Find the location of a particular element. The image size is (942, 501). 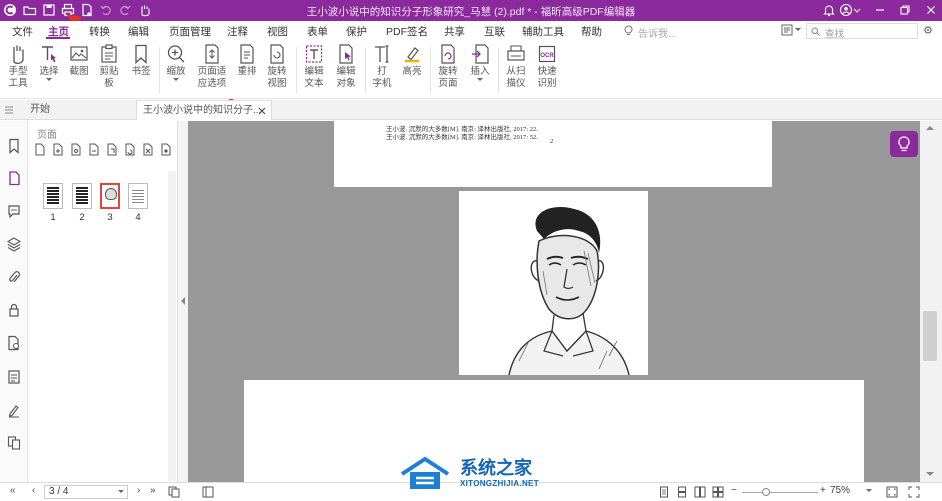

panel-scrollbar is located at coordinates (172, 326).